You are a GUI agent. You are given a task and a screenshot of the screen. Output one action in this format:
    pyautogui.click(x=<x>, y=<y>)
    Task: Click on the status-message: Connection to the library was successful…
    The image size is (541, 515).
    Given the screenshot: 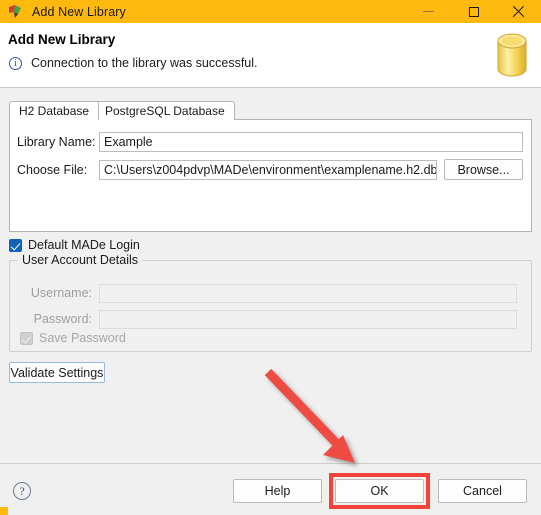 What is the action you would take?
    pyautogui.click(x=144, y=63)
    